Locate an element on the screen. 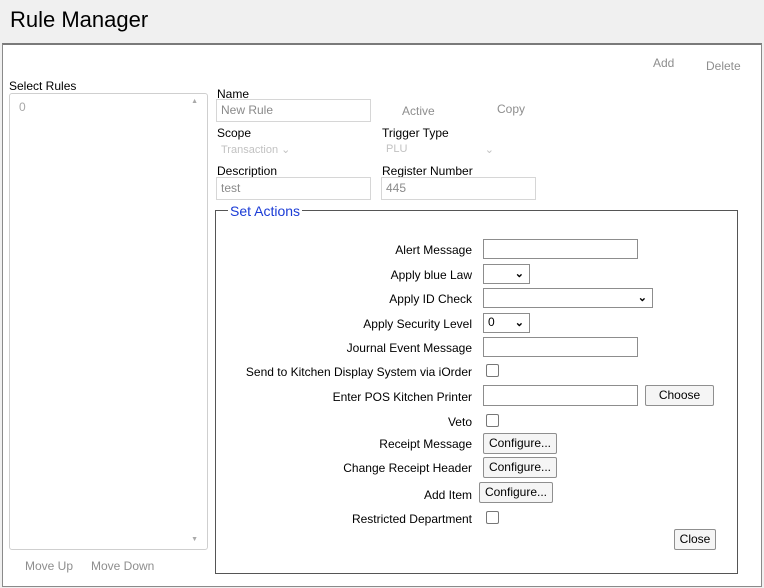 The width and height of the screenshot is (764, 588). apply-id-check-label: Apply ID Check is located at coordinates (430, 299).